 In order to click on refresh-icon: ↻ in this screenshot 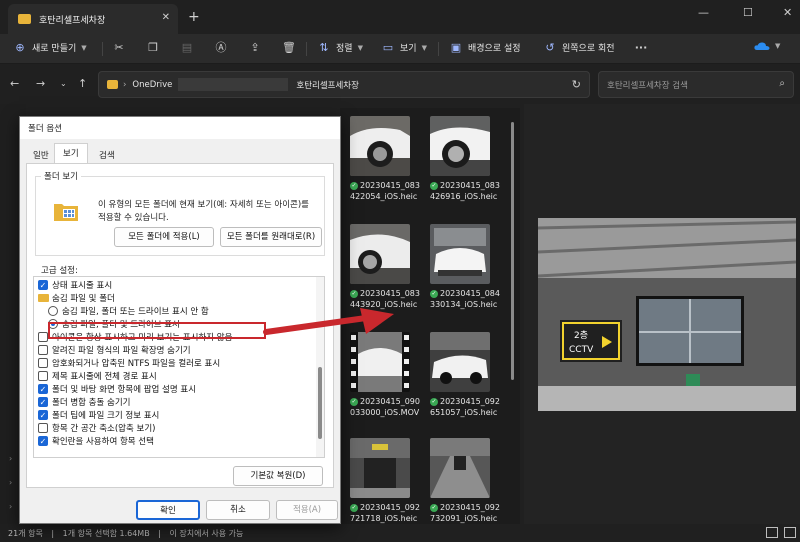, I will do `click(576, 84)`.